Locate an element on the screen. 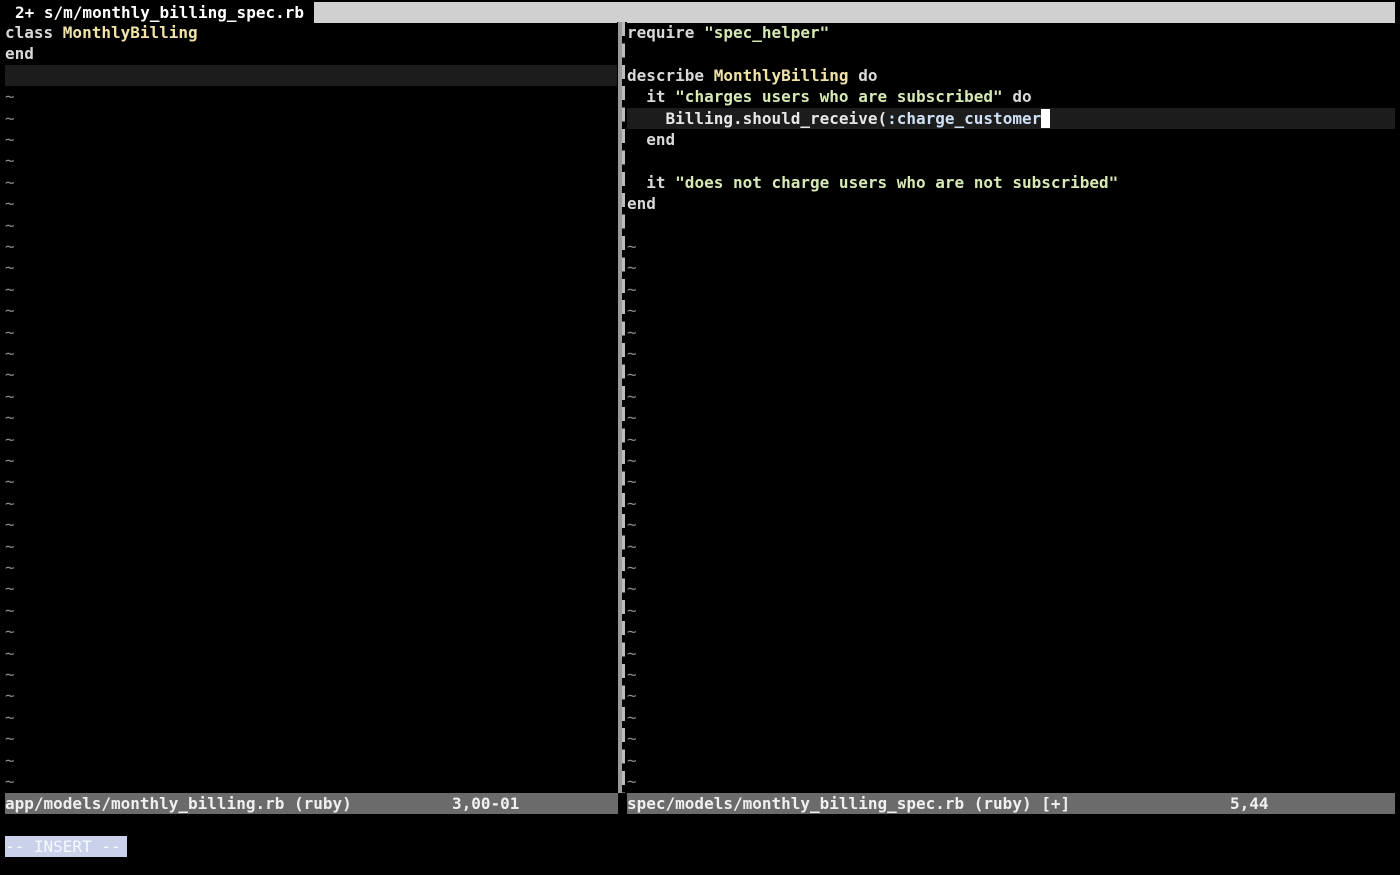 This screenshot has width=1400, height=875. tab-active: 2+ s/m/monthly_billing_spec.rb is located at coordinates (159, 12).